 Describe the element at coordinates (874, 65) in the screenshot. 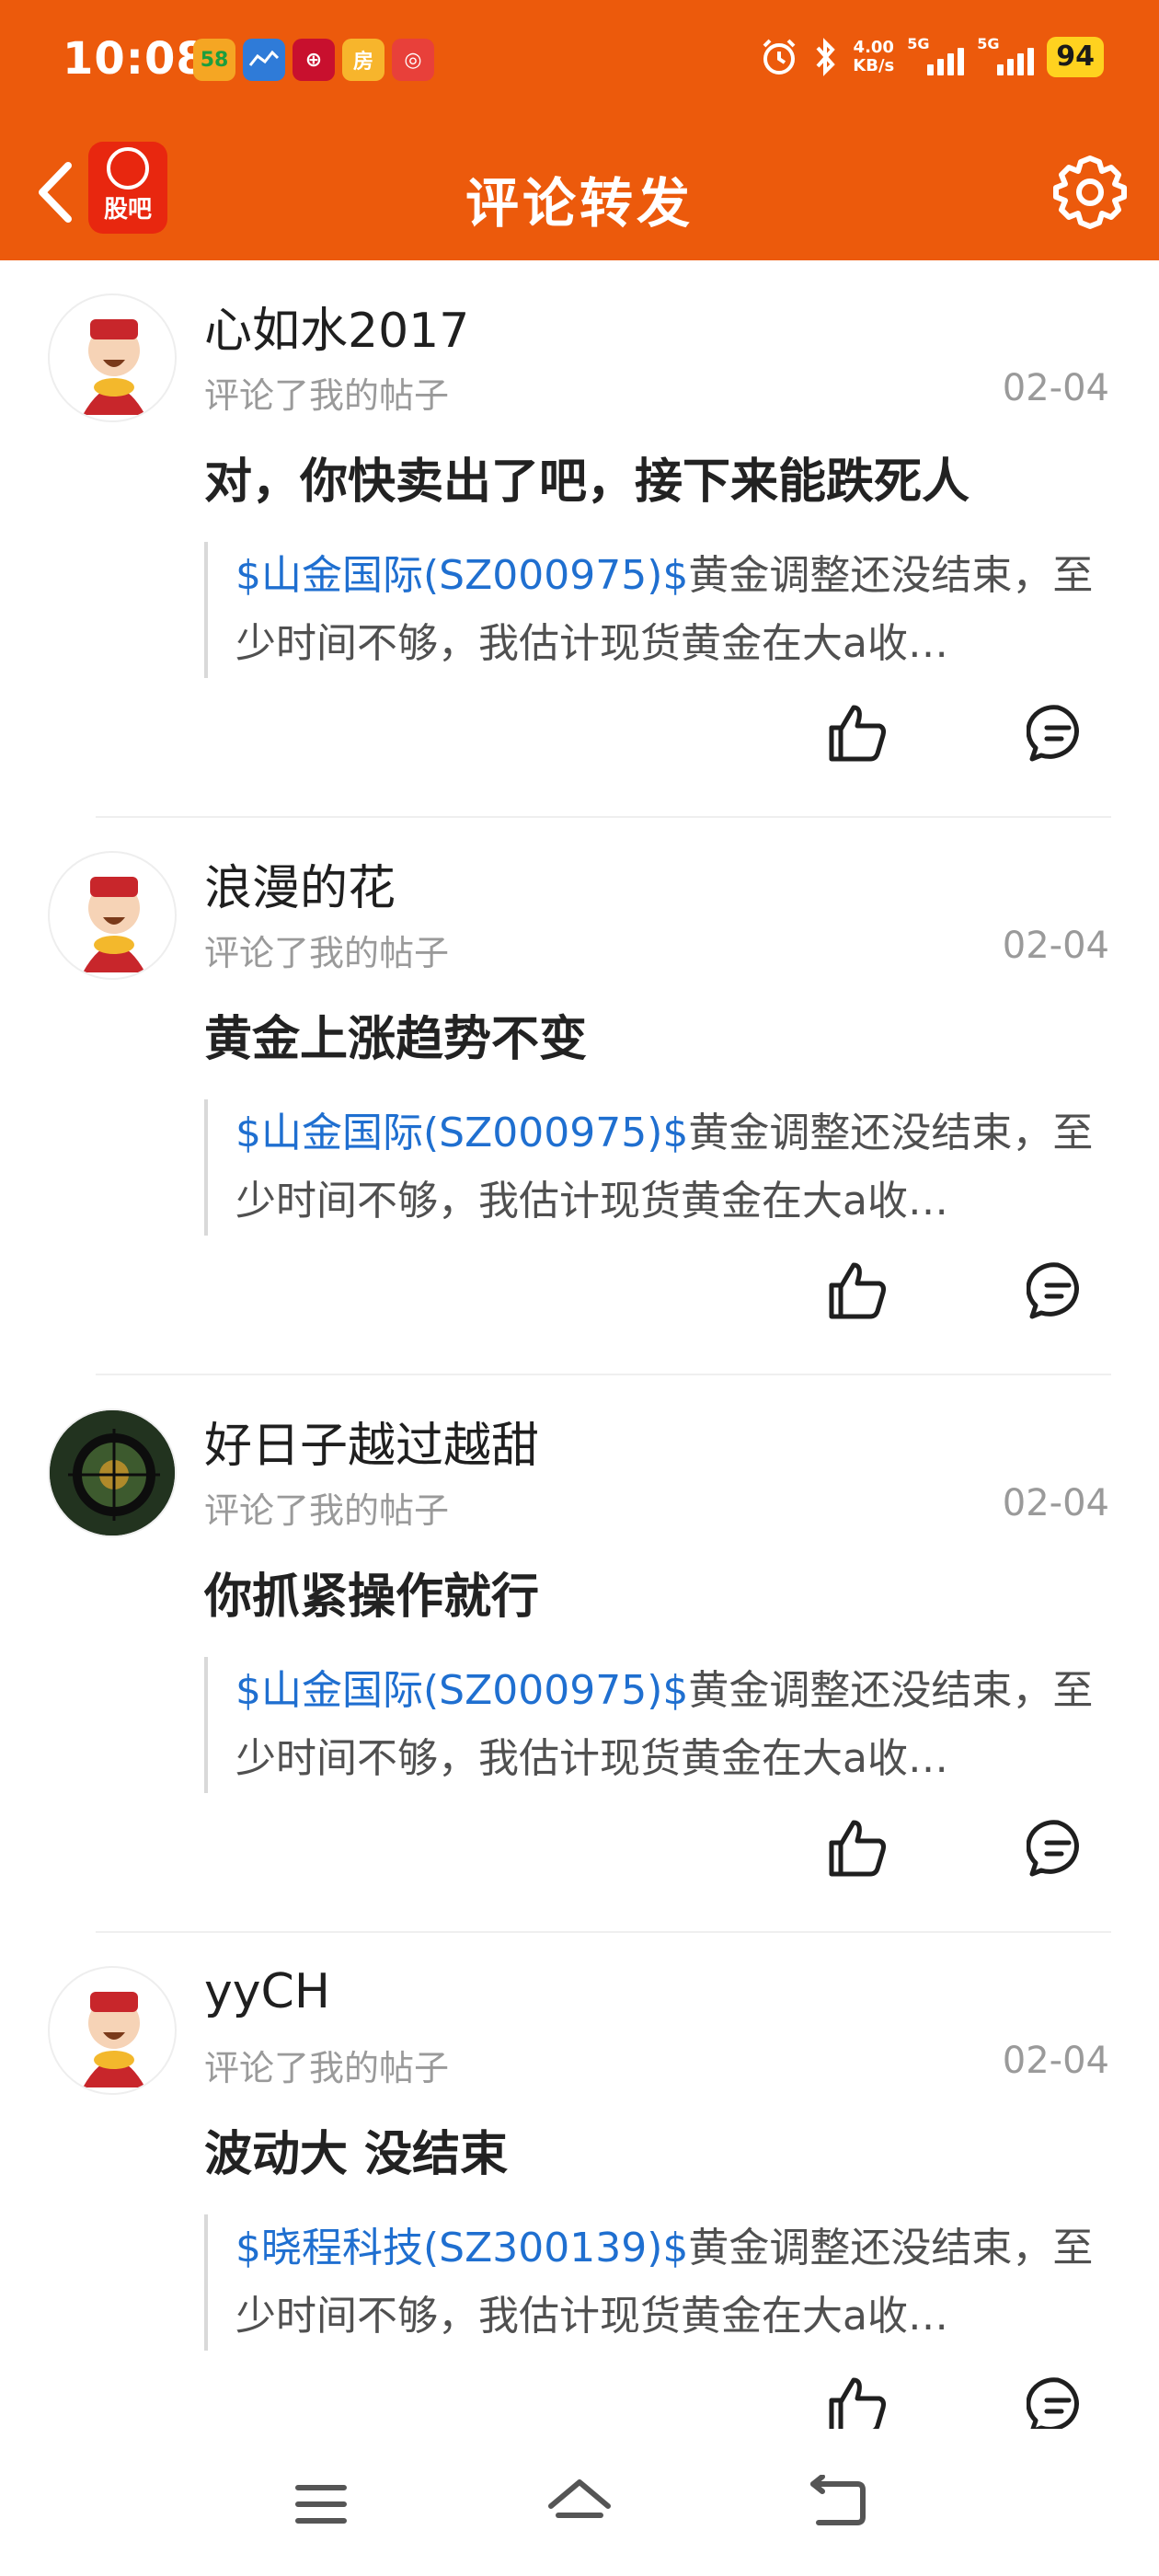

I see `net-speed-unit: KB/s` at that location.